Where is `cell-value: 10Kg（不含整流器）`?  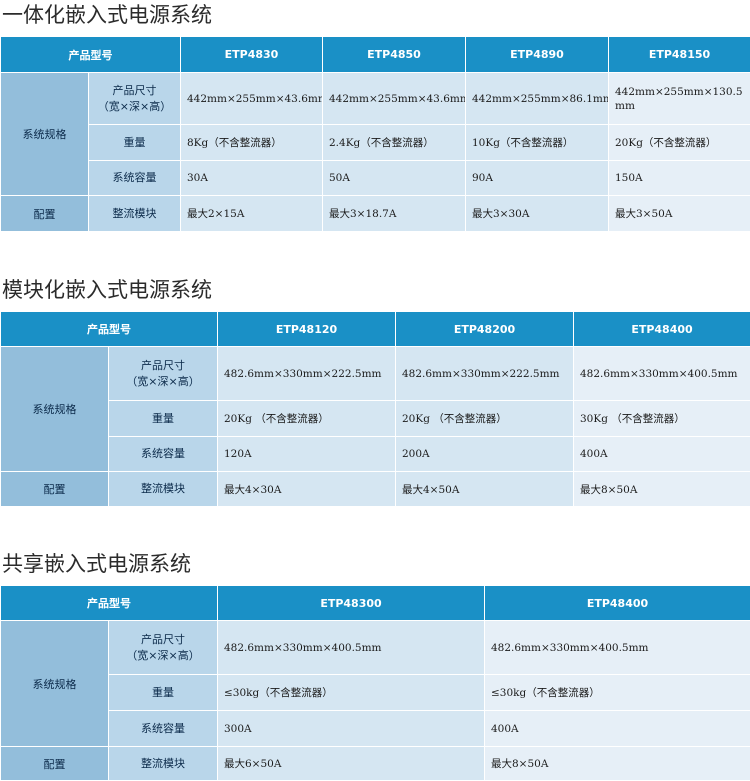
cell-value: 10Kg（不含整流器） is located at coordinates (537, 143).